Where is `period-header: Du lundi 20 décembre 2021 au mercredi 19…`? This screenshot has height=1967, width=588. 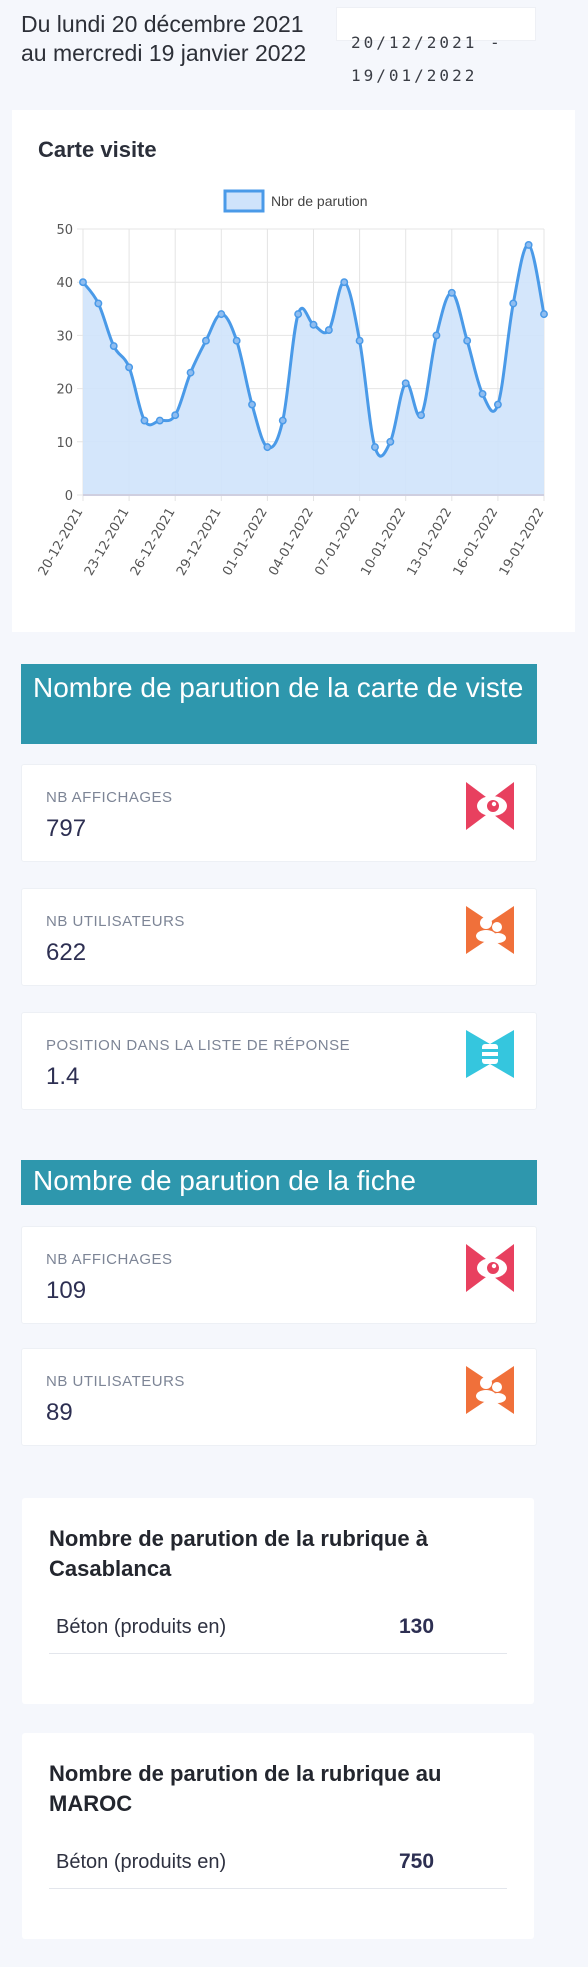
period-header: Du lundi 20 décembre 2021 au mercredi 19… is located at coordinates (294, 52).